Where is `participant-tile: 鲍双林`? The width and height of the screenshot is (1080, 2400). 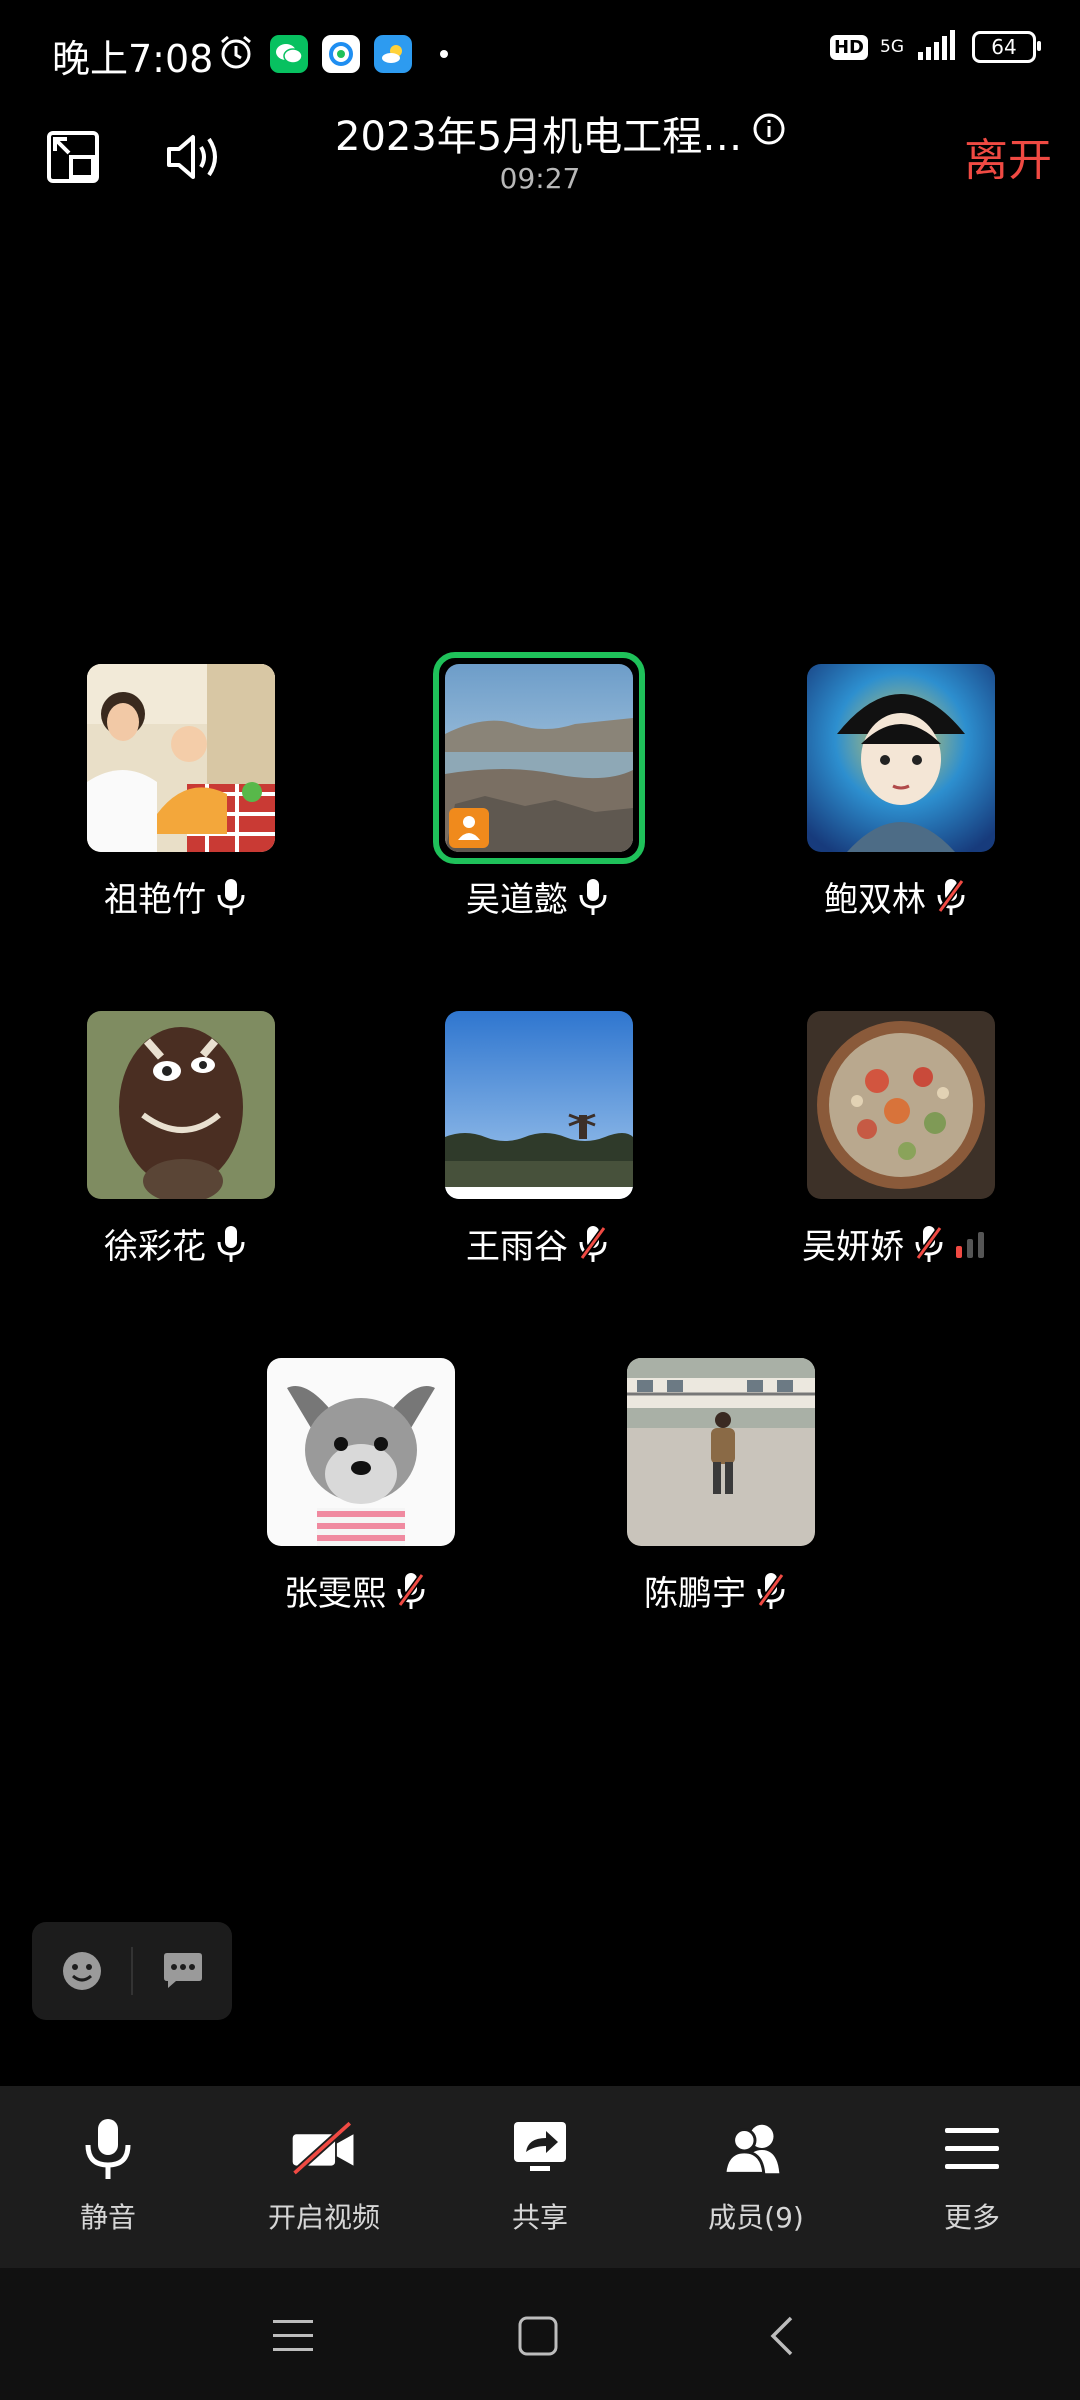 participant-tile: 鲍双林 is located at coordinates (900, 794).